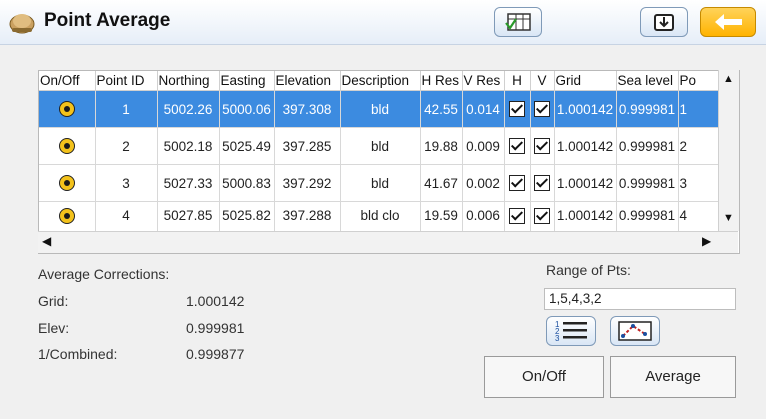 This screenshot has height=419, width=766. I want to click on select-points-button, so click(635, 331).